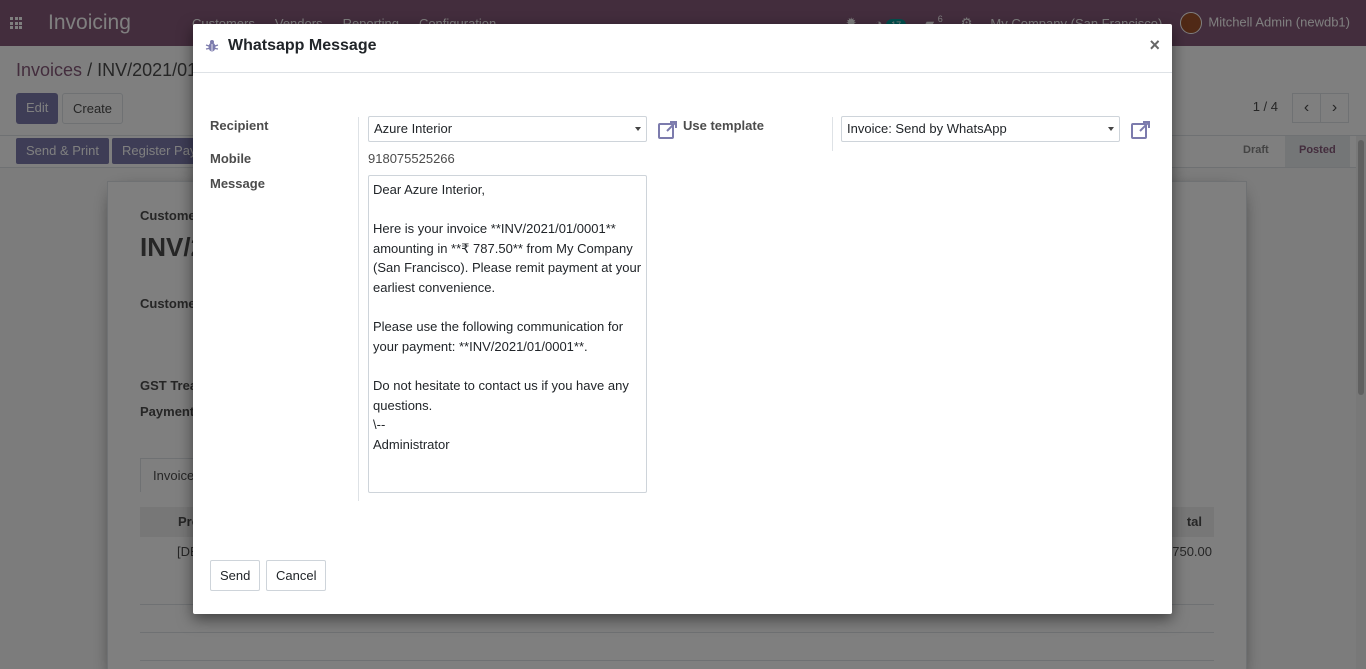  I want to click on send-button: Send, so click(235, 575).